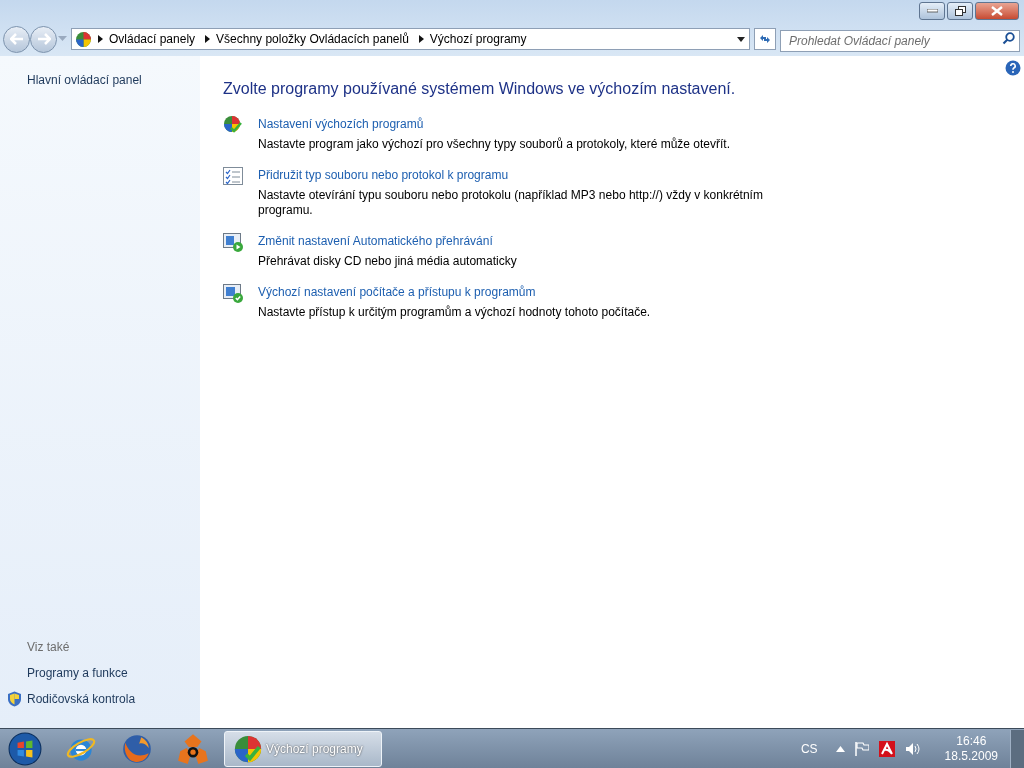 The image size is (1024, 768). Describe the element at coordinates (861, 748) in the screenshot. I see `flag-icon` at that location.